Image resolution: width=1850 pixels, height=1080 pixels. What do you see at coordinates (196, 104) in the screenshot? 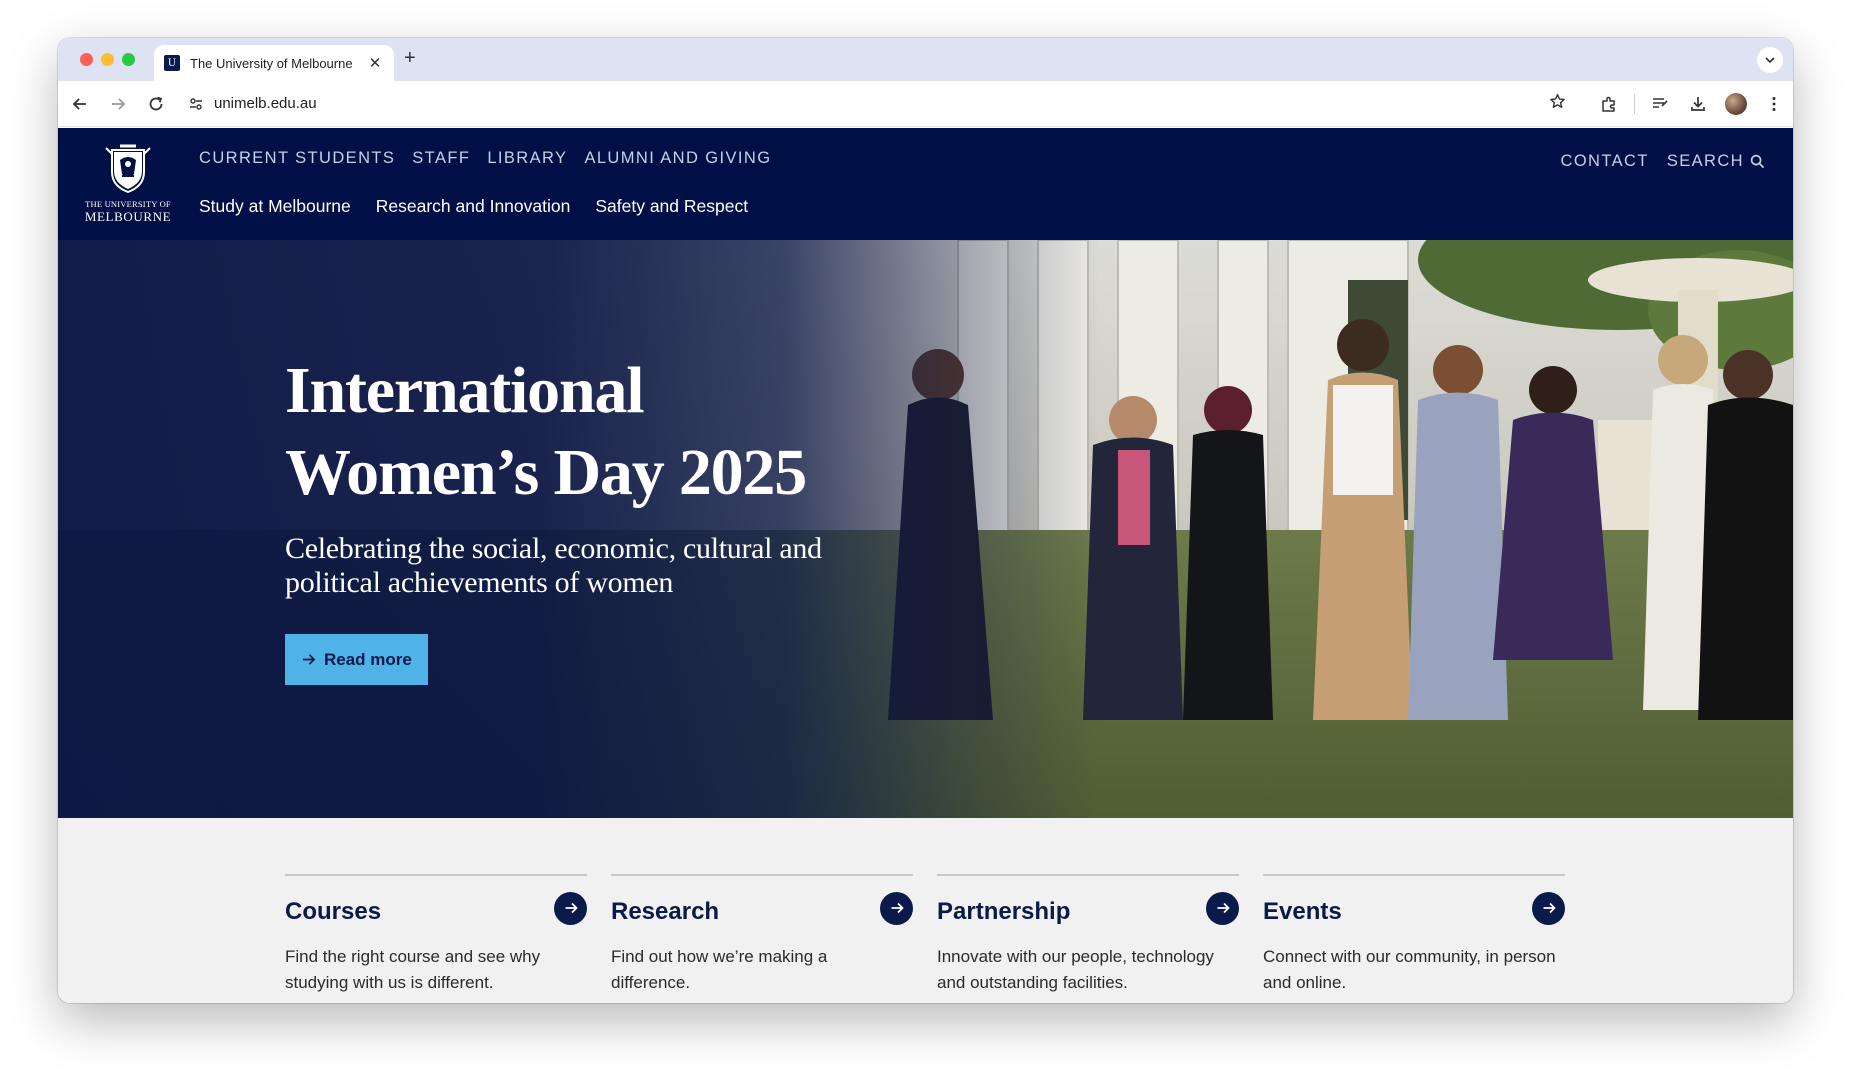
I see `site-settings-icon` at bounding box center [196, 104].